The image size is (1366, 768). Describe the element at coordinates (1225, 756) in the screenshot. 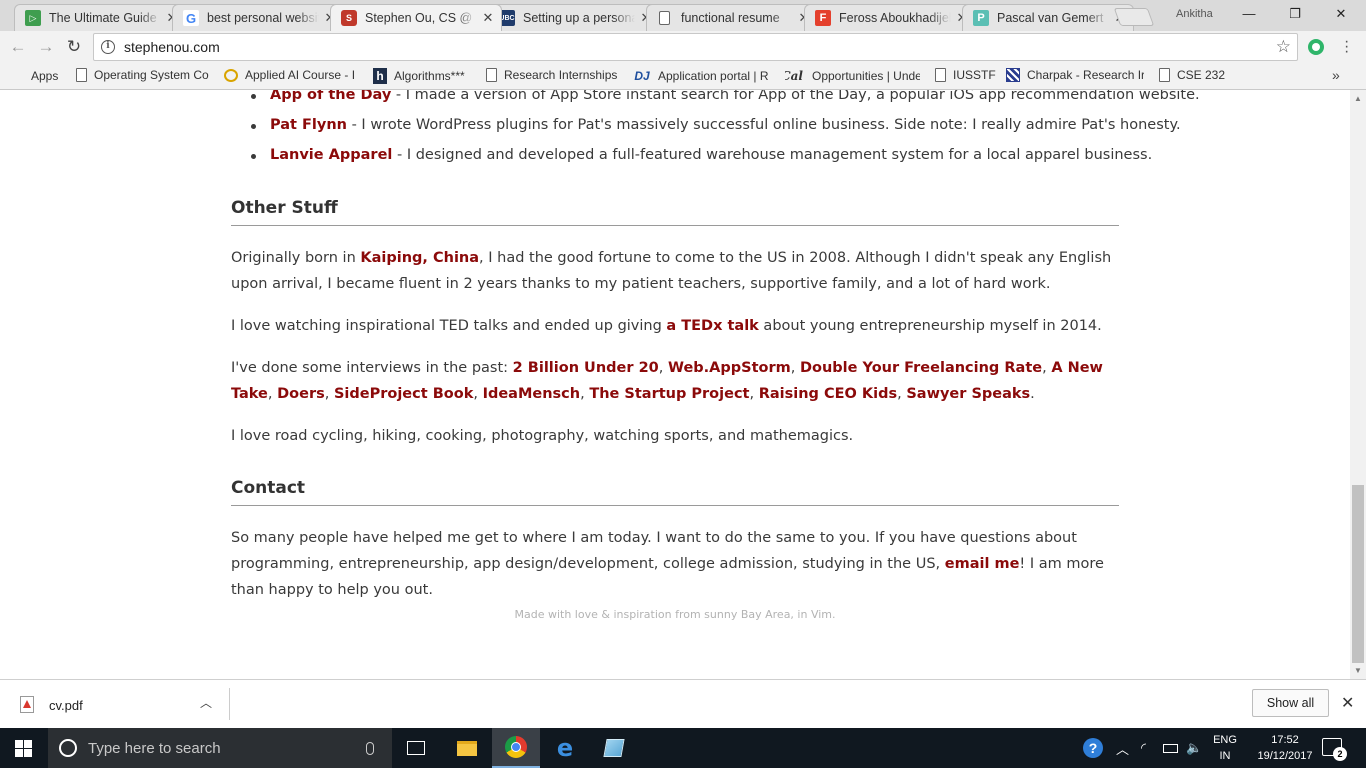

I see `region-code: IN` at that location.